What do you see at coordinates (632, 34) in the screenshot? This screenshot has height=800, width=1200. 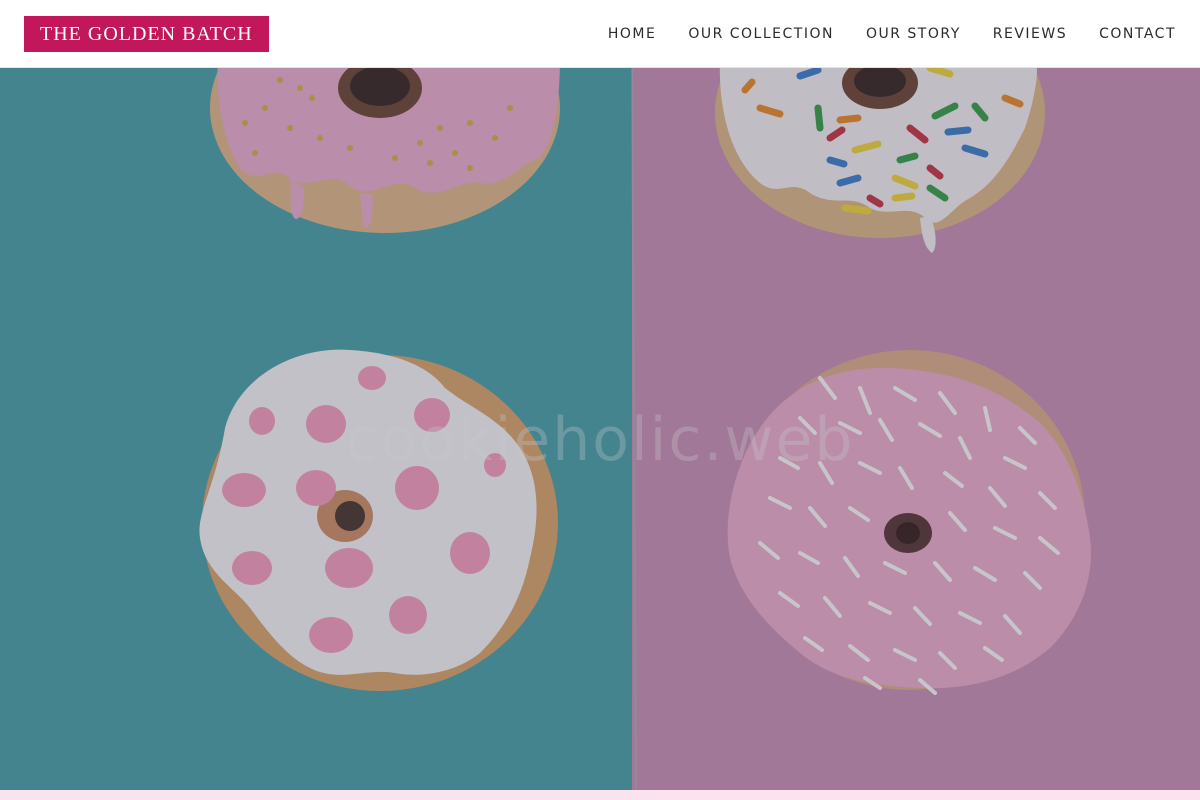 I see `nav-home: HOME` at bounding box center [632, 34].